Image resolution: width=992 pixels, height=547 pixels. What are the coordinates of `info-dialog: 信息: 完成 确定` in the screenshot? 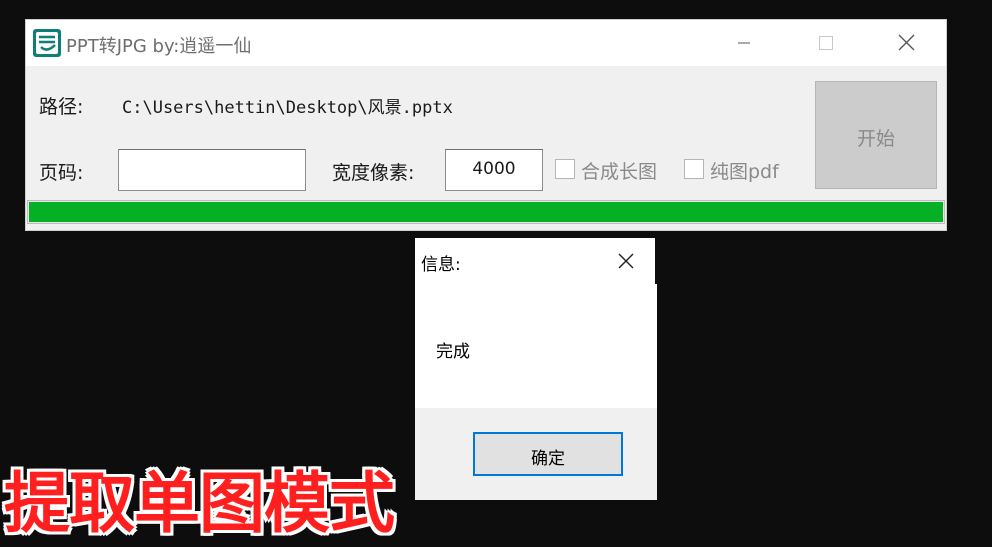 It's located at (536, 369).